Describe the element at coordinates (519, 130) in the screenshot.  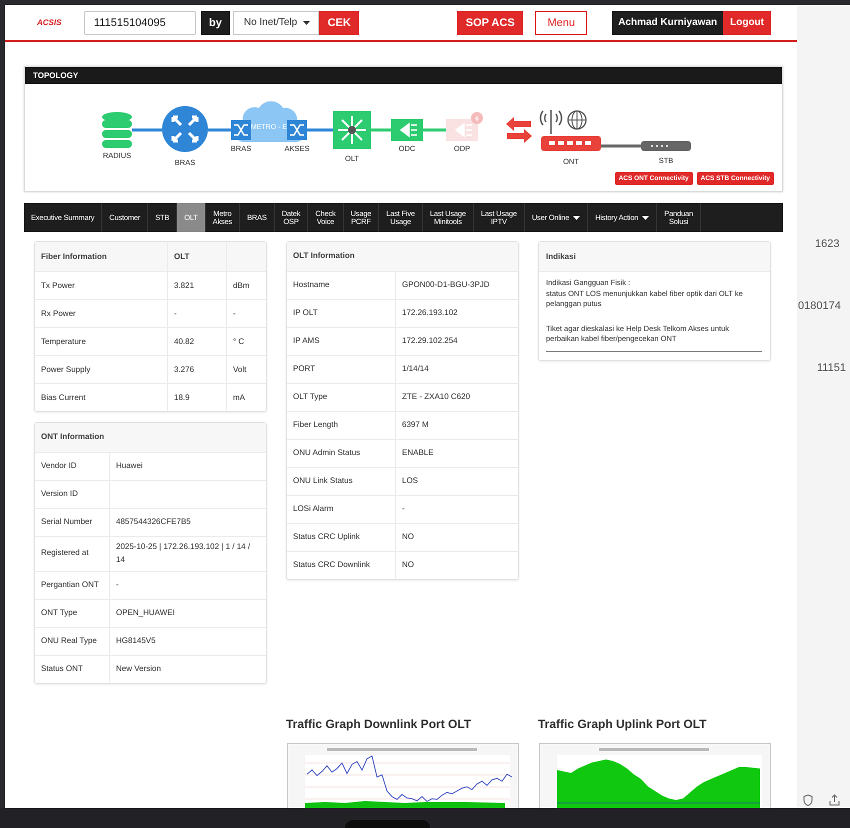
I see `arrows-icon` at that location.